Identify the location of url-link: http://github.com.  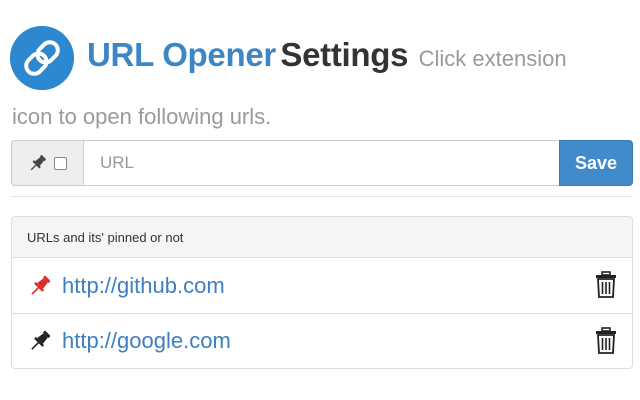
(143, 286).